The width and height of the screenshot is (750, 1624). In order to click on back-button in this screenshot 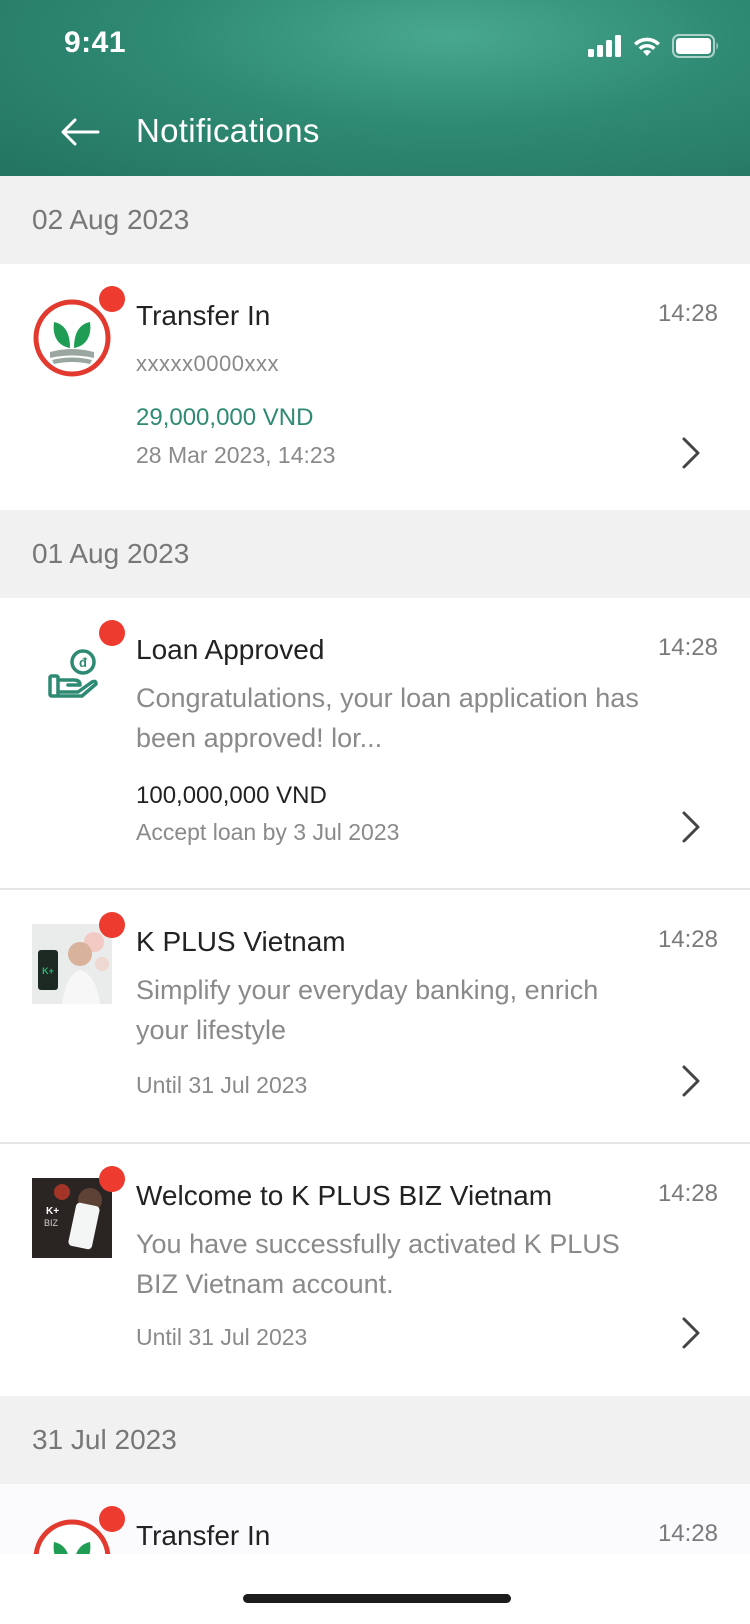, I will do `click(80, 132)`.